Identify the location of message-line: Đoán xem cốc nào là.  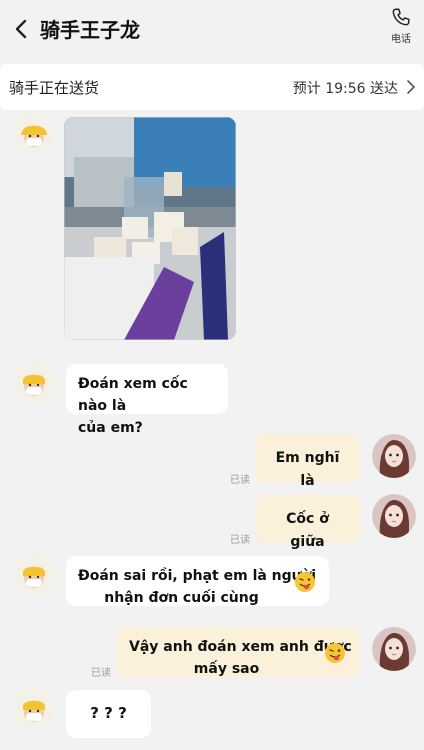
(133, 395).